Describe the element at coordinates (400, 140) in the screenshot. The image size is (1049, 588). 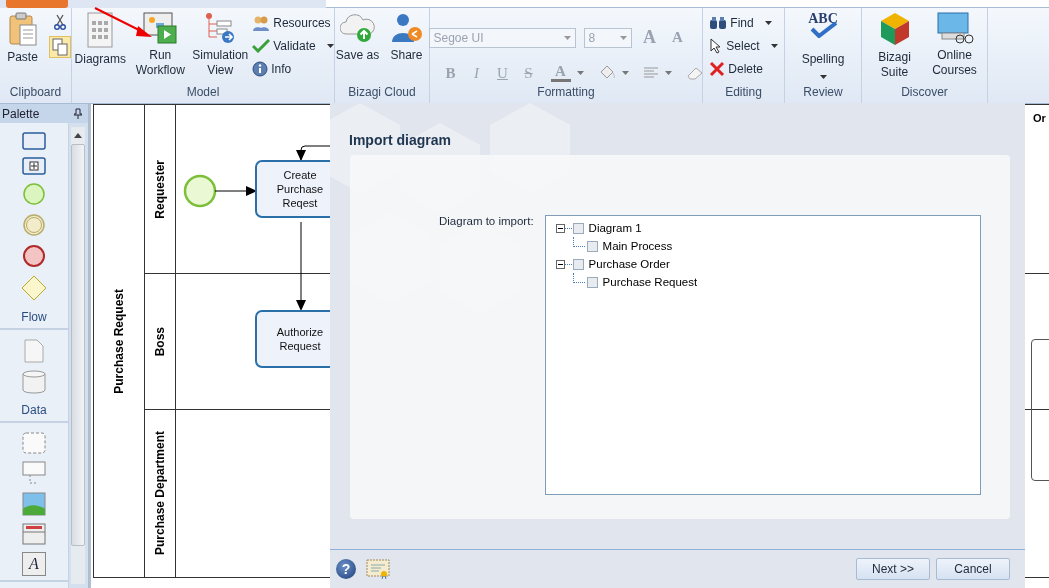
I see `dialog-title: Import diagram` at that location.